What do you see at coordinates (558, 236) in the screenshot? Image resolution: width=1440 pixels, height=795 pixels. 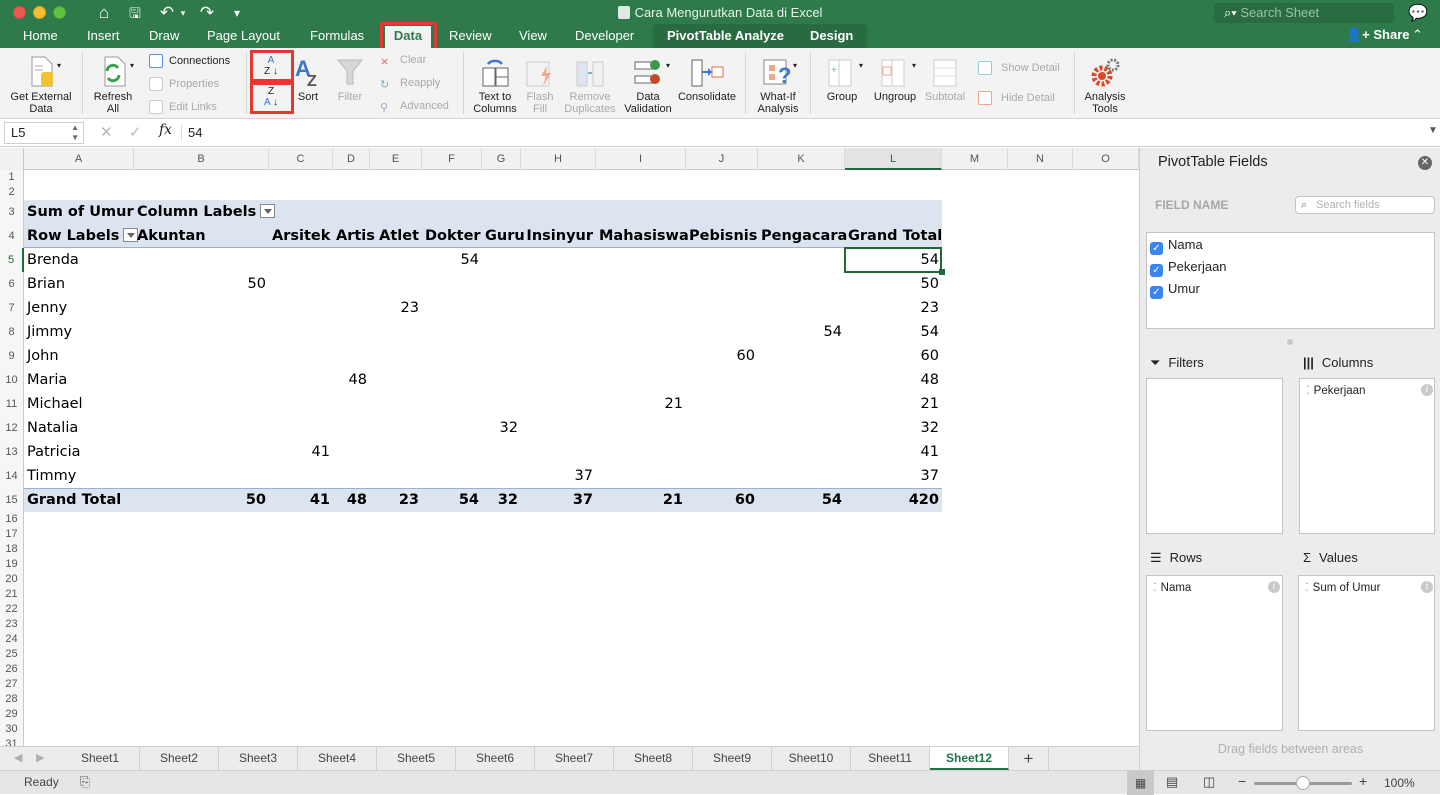 I see `pivot-column-header: Insinyur` at bounding box center [558, 236].